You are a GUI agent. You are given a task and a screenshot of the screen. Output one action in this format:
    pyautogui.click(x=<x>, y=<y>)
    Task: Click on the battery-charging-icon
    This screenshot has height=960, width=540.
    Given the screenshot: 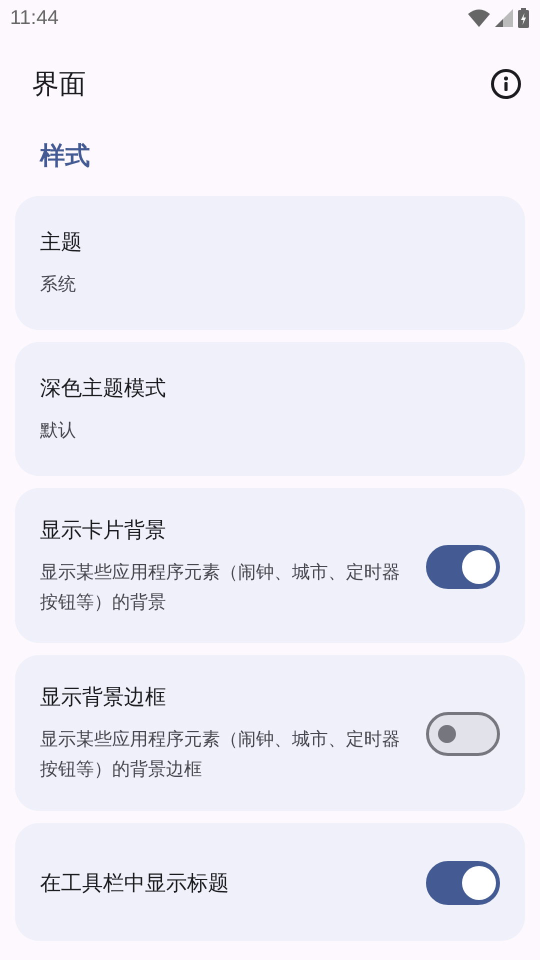 What is the action you would take?
    pyautogui.click(x=523, y=18)
    